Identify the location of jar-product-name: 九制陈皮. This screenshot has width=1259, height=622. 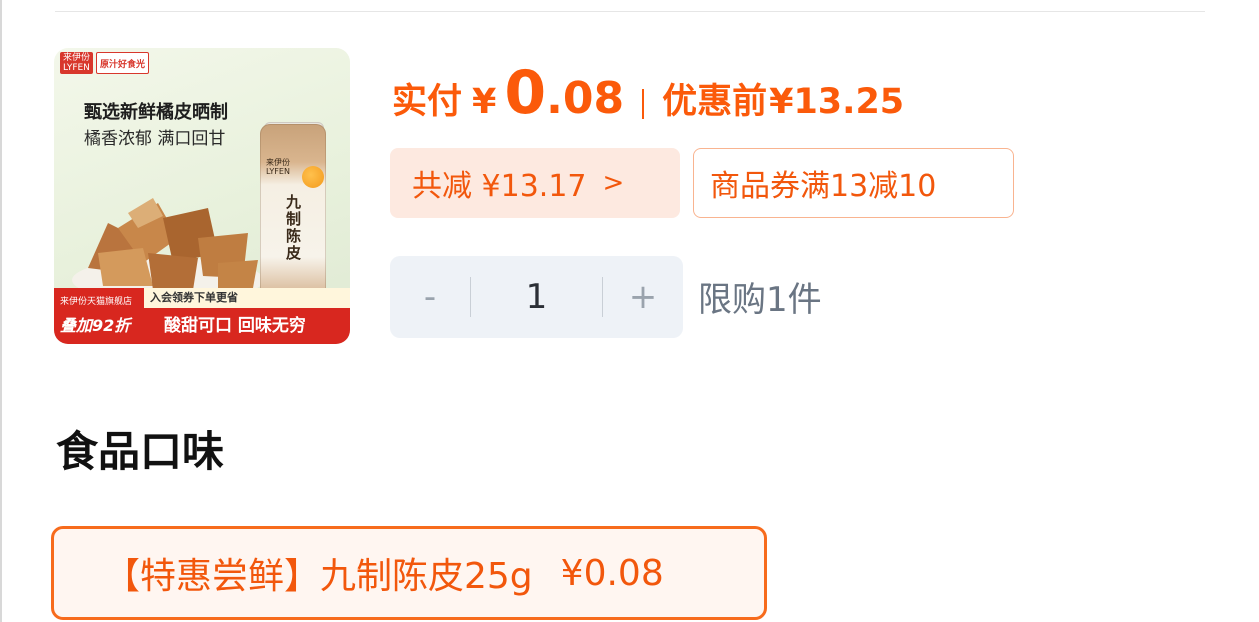
(294, 227).